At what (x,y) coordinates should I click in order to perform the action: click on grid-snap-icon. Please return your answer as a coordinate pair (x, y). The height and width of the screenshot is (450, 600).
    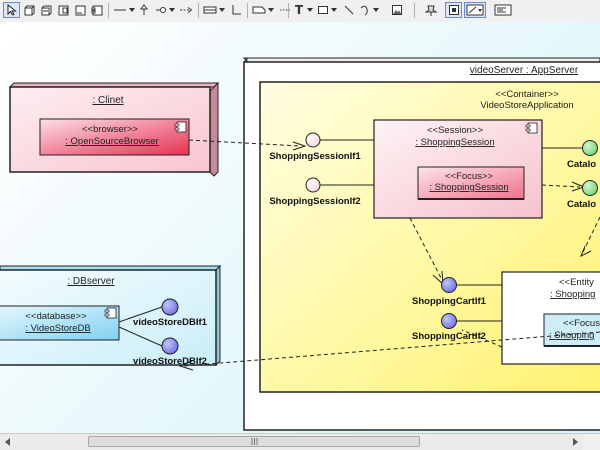
    Looking at the image, I should click on (453, 10).